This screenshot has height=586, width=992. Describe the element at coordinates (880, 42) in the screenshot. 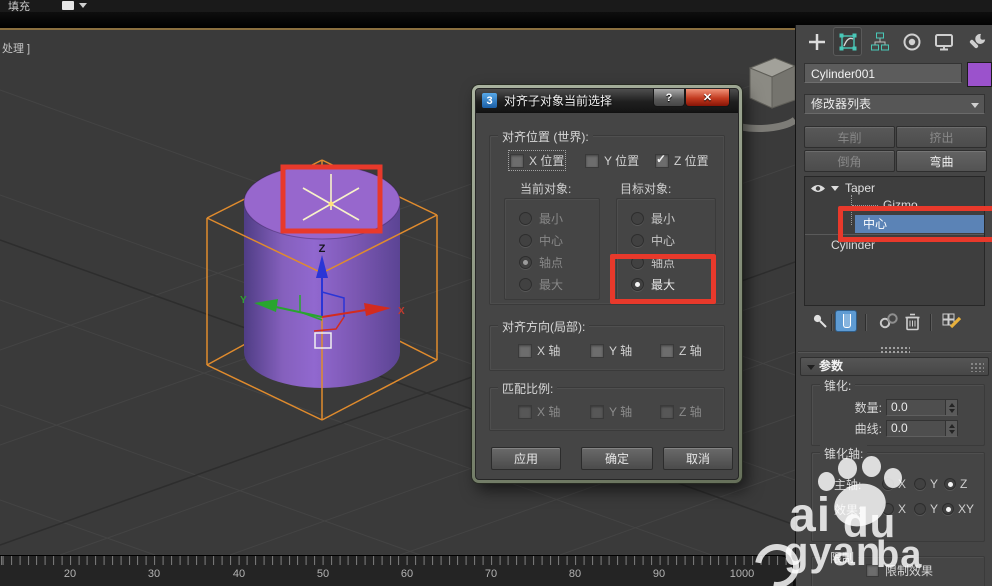

I see `tab-hierarchy` at that location.